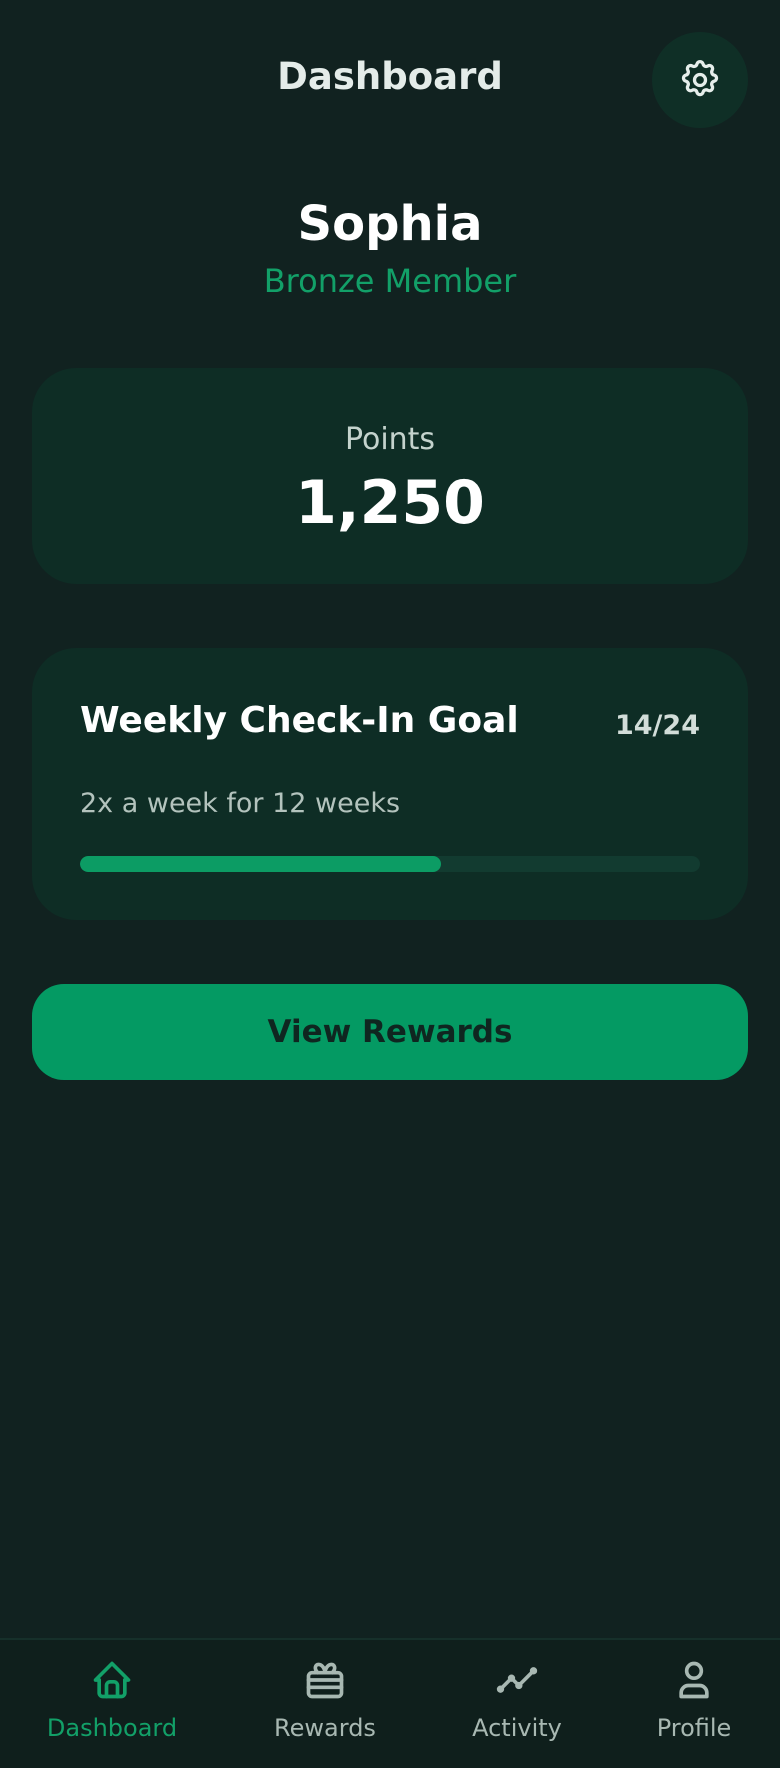 Image resolution: width=780 pixels, height=1768 pixels. Describe the element at coordinates (390, 503) in the screenshot. I see `points-value: 1,250` at that location.